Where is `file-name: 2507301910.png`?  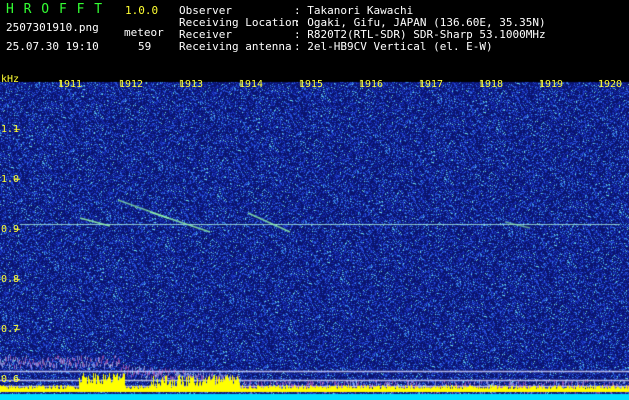
file-name: 2507301910.png is located at coordinates (52, 27).